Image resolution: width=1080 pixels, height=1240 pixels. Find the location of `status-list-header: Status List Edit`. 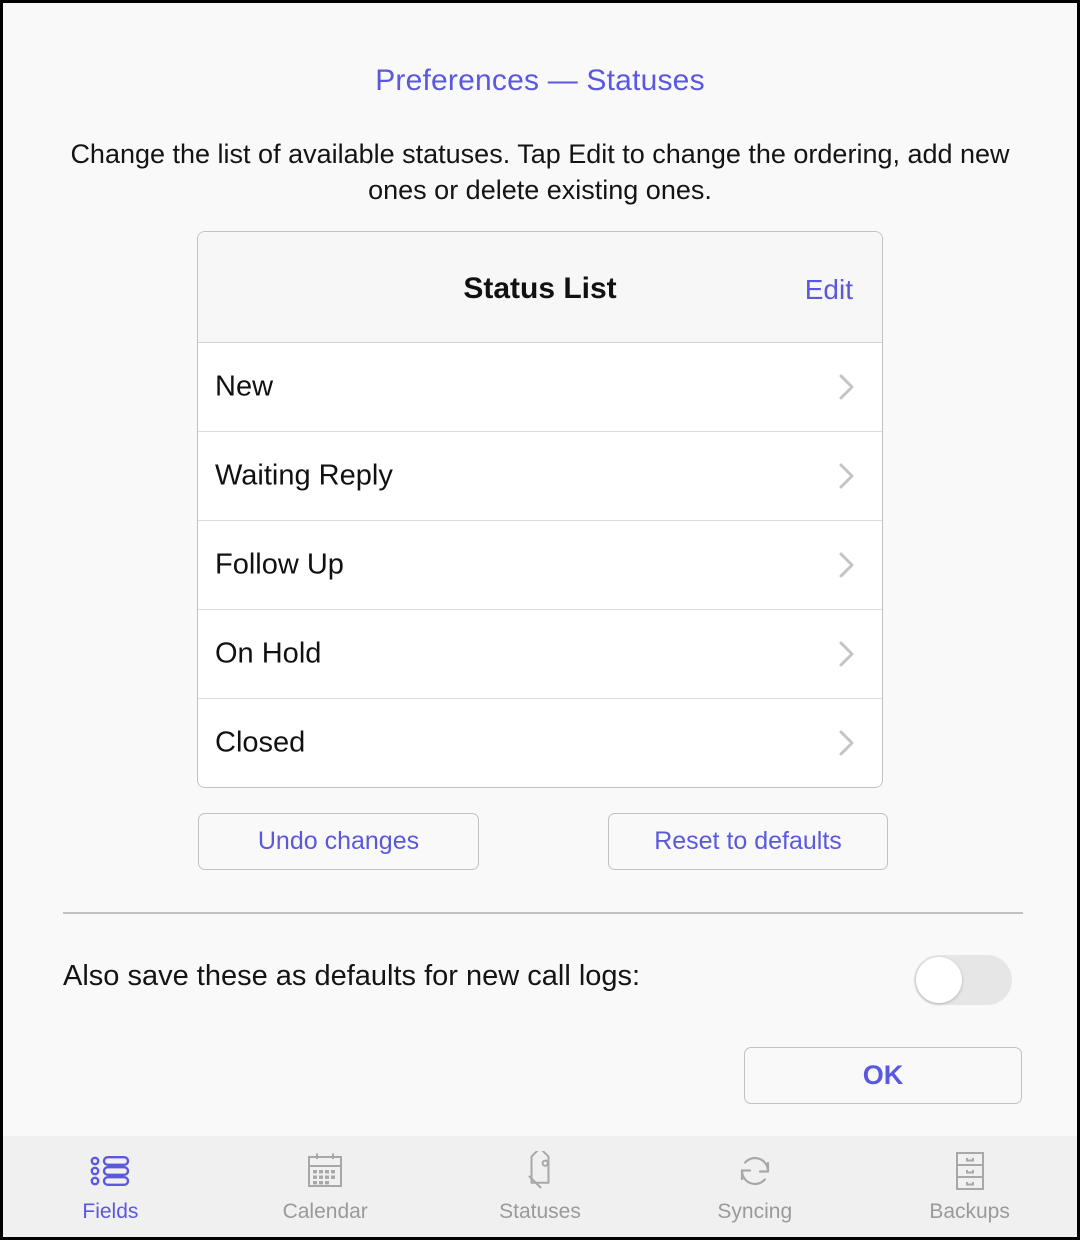

status-list-header: Status List Edit is located at coordinates (540, 287).